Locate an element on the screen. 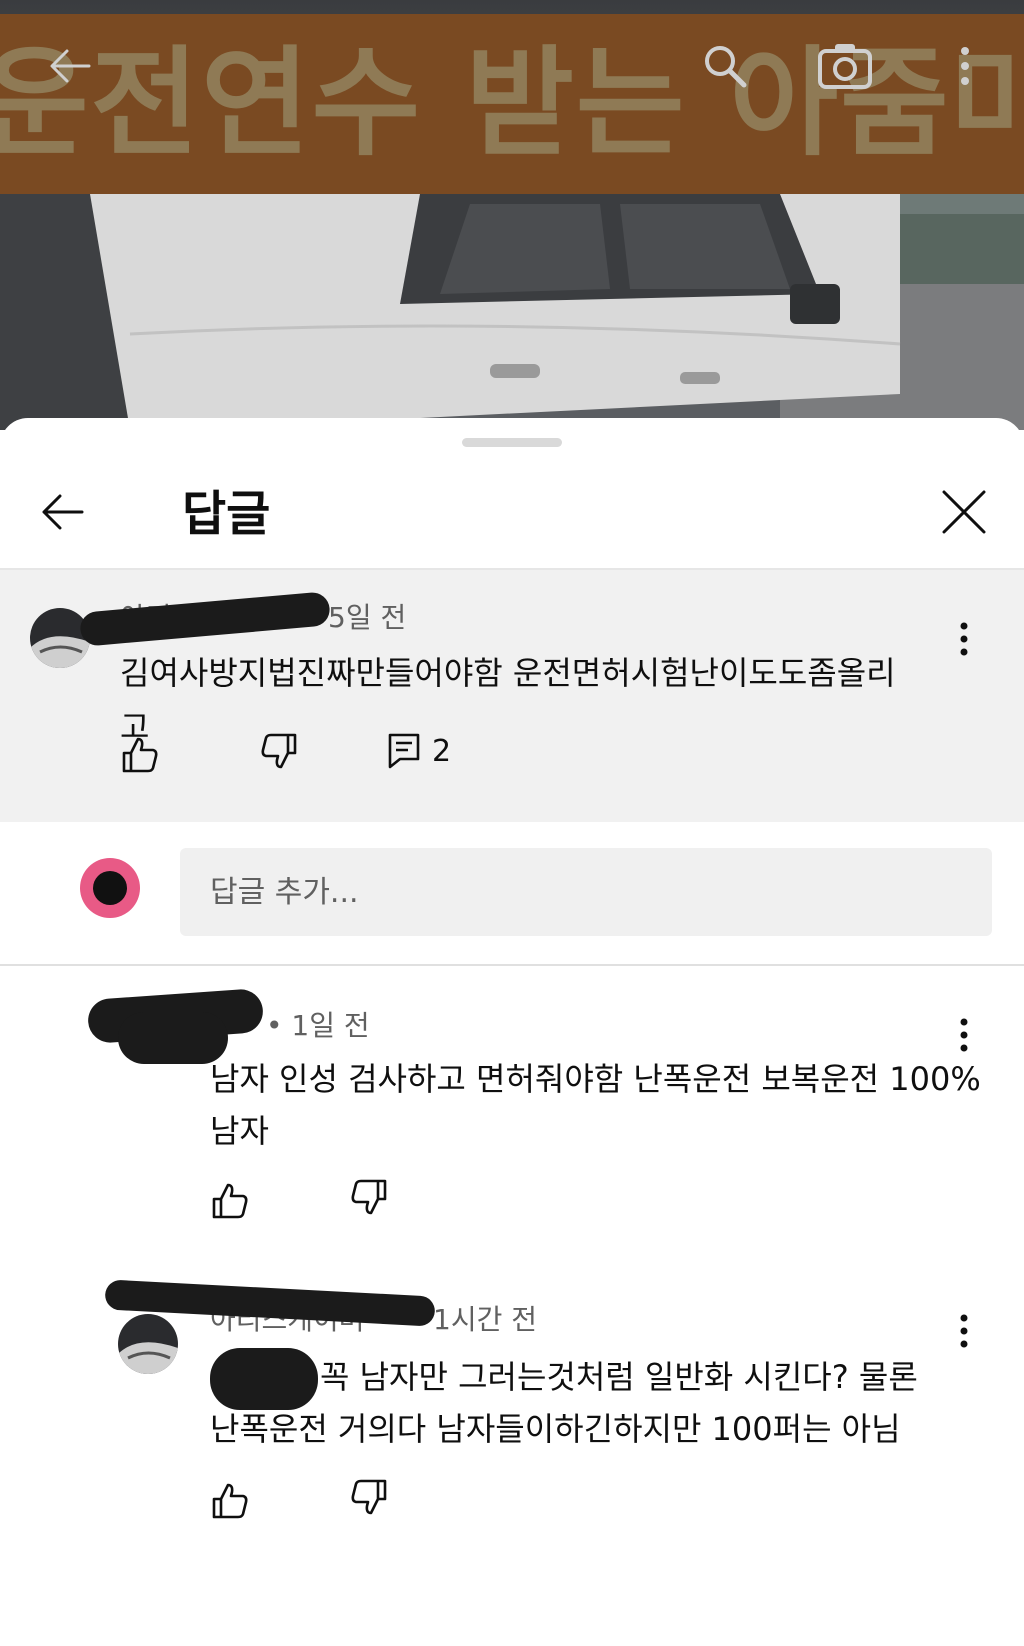 The width and height of the screenshot is (1024, 1646). reply-count: 2 is located at coordinates (441, 752).